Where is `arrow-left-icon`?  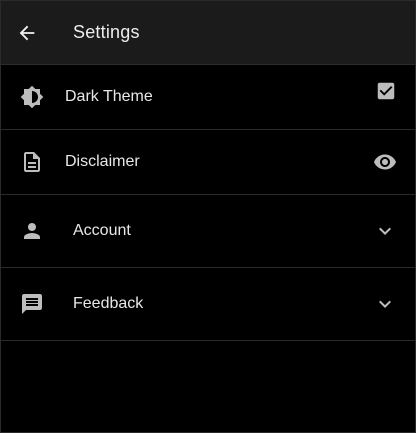
arrow-left-icon is located at coordinates (27, 32).